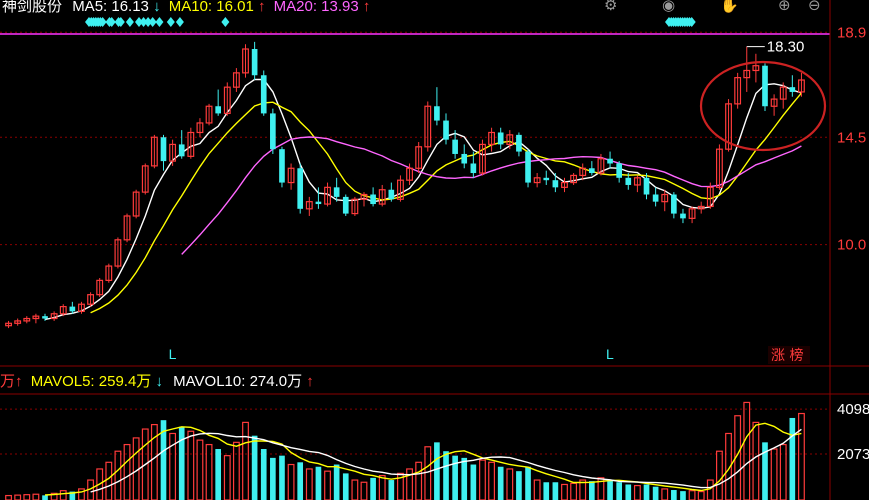 Image resolution: width=869 pixels, height=500 pixels. I want to click on hand-icon: ✋, so click(729, 7).